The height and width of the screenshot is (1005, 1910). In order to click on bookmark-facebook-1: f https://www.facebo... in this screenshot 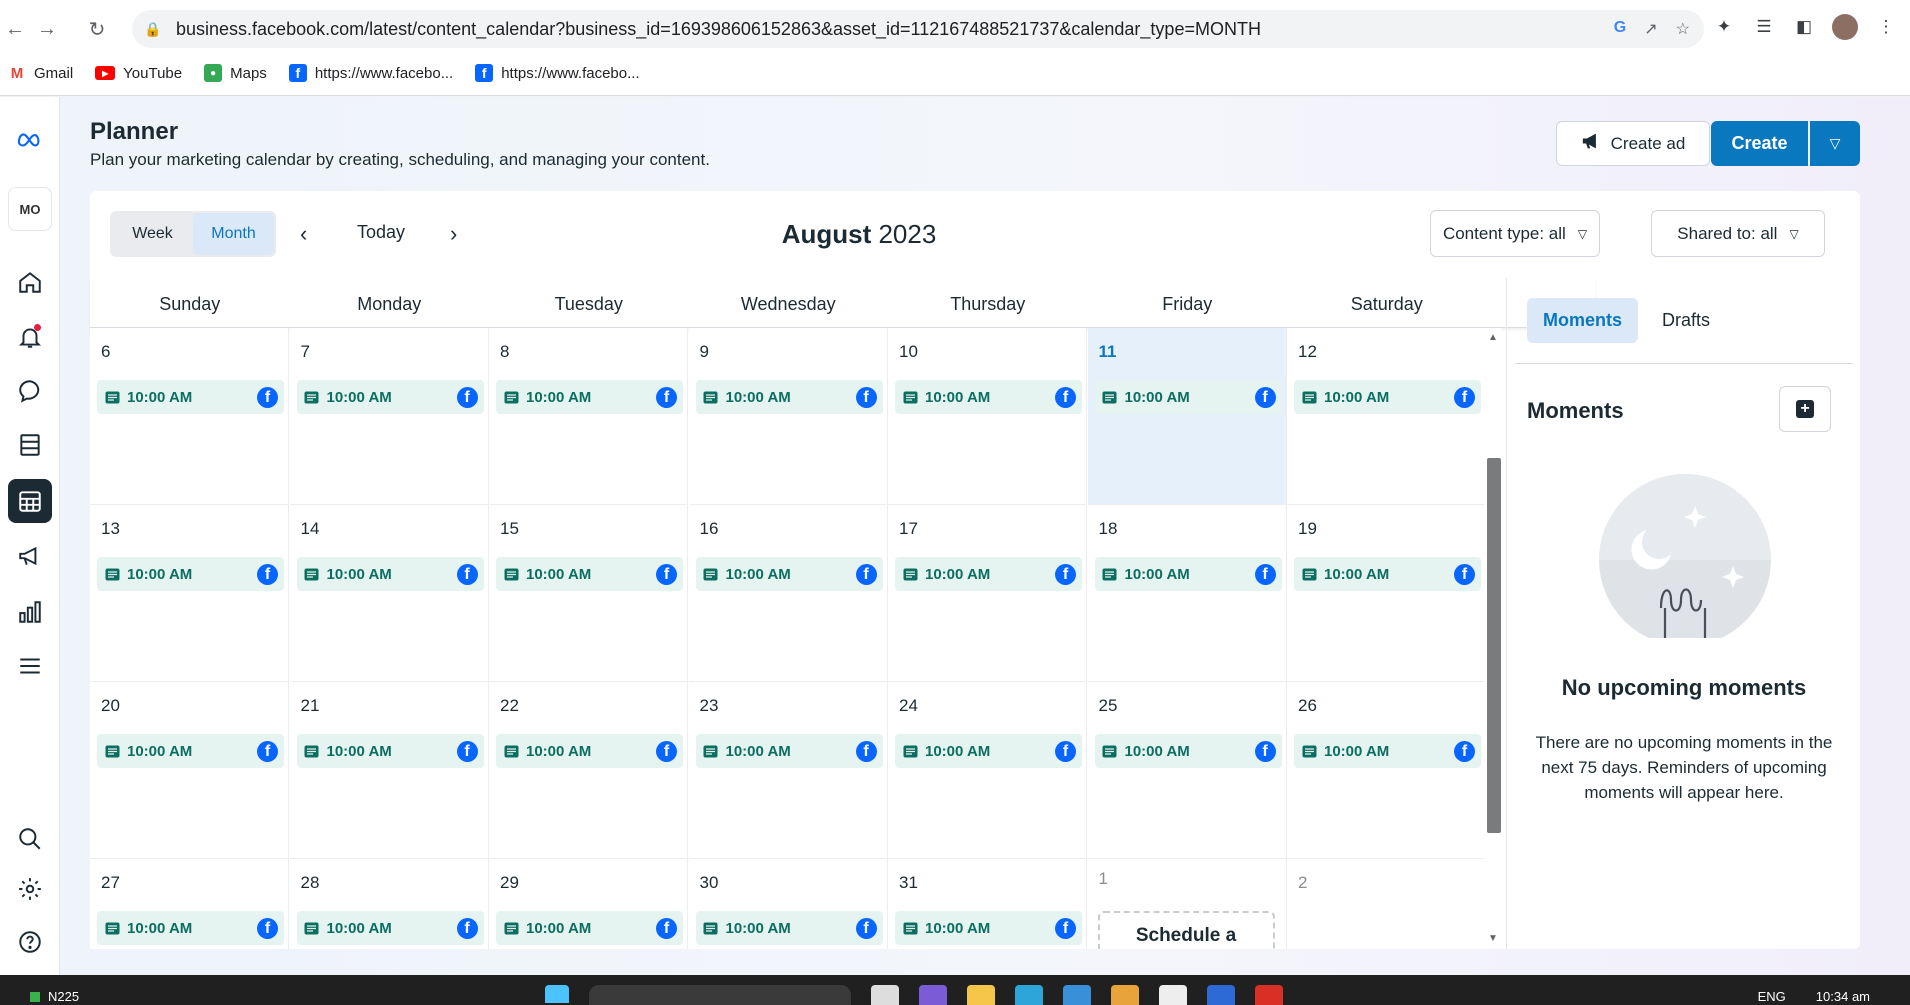, I will do `click(370, 73)`.